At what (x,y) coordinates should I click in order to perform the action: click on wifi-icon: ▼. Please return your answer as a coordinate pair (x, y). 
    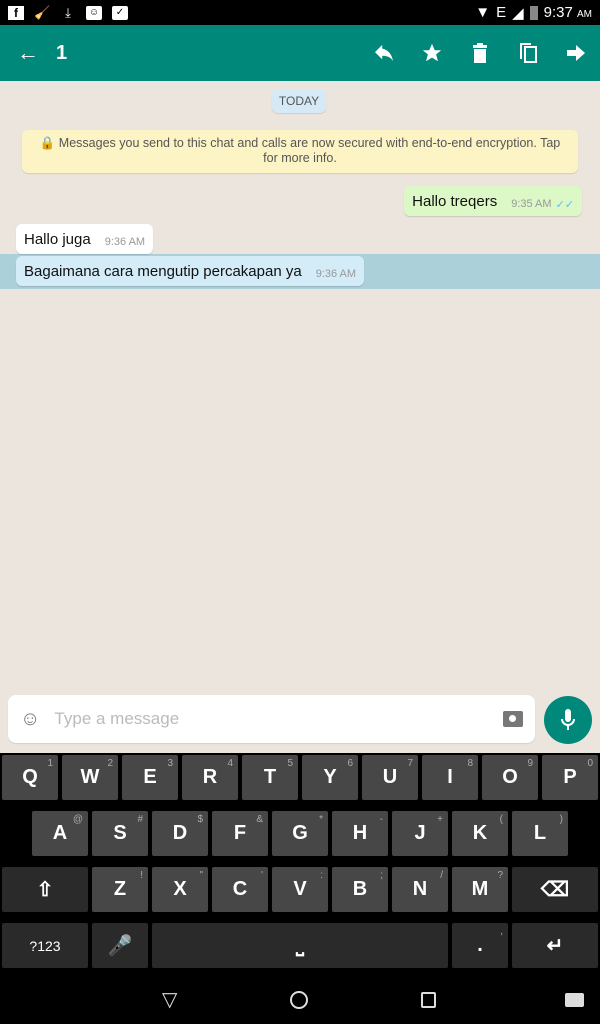
    Looking at the image, I should click on (483, 12).